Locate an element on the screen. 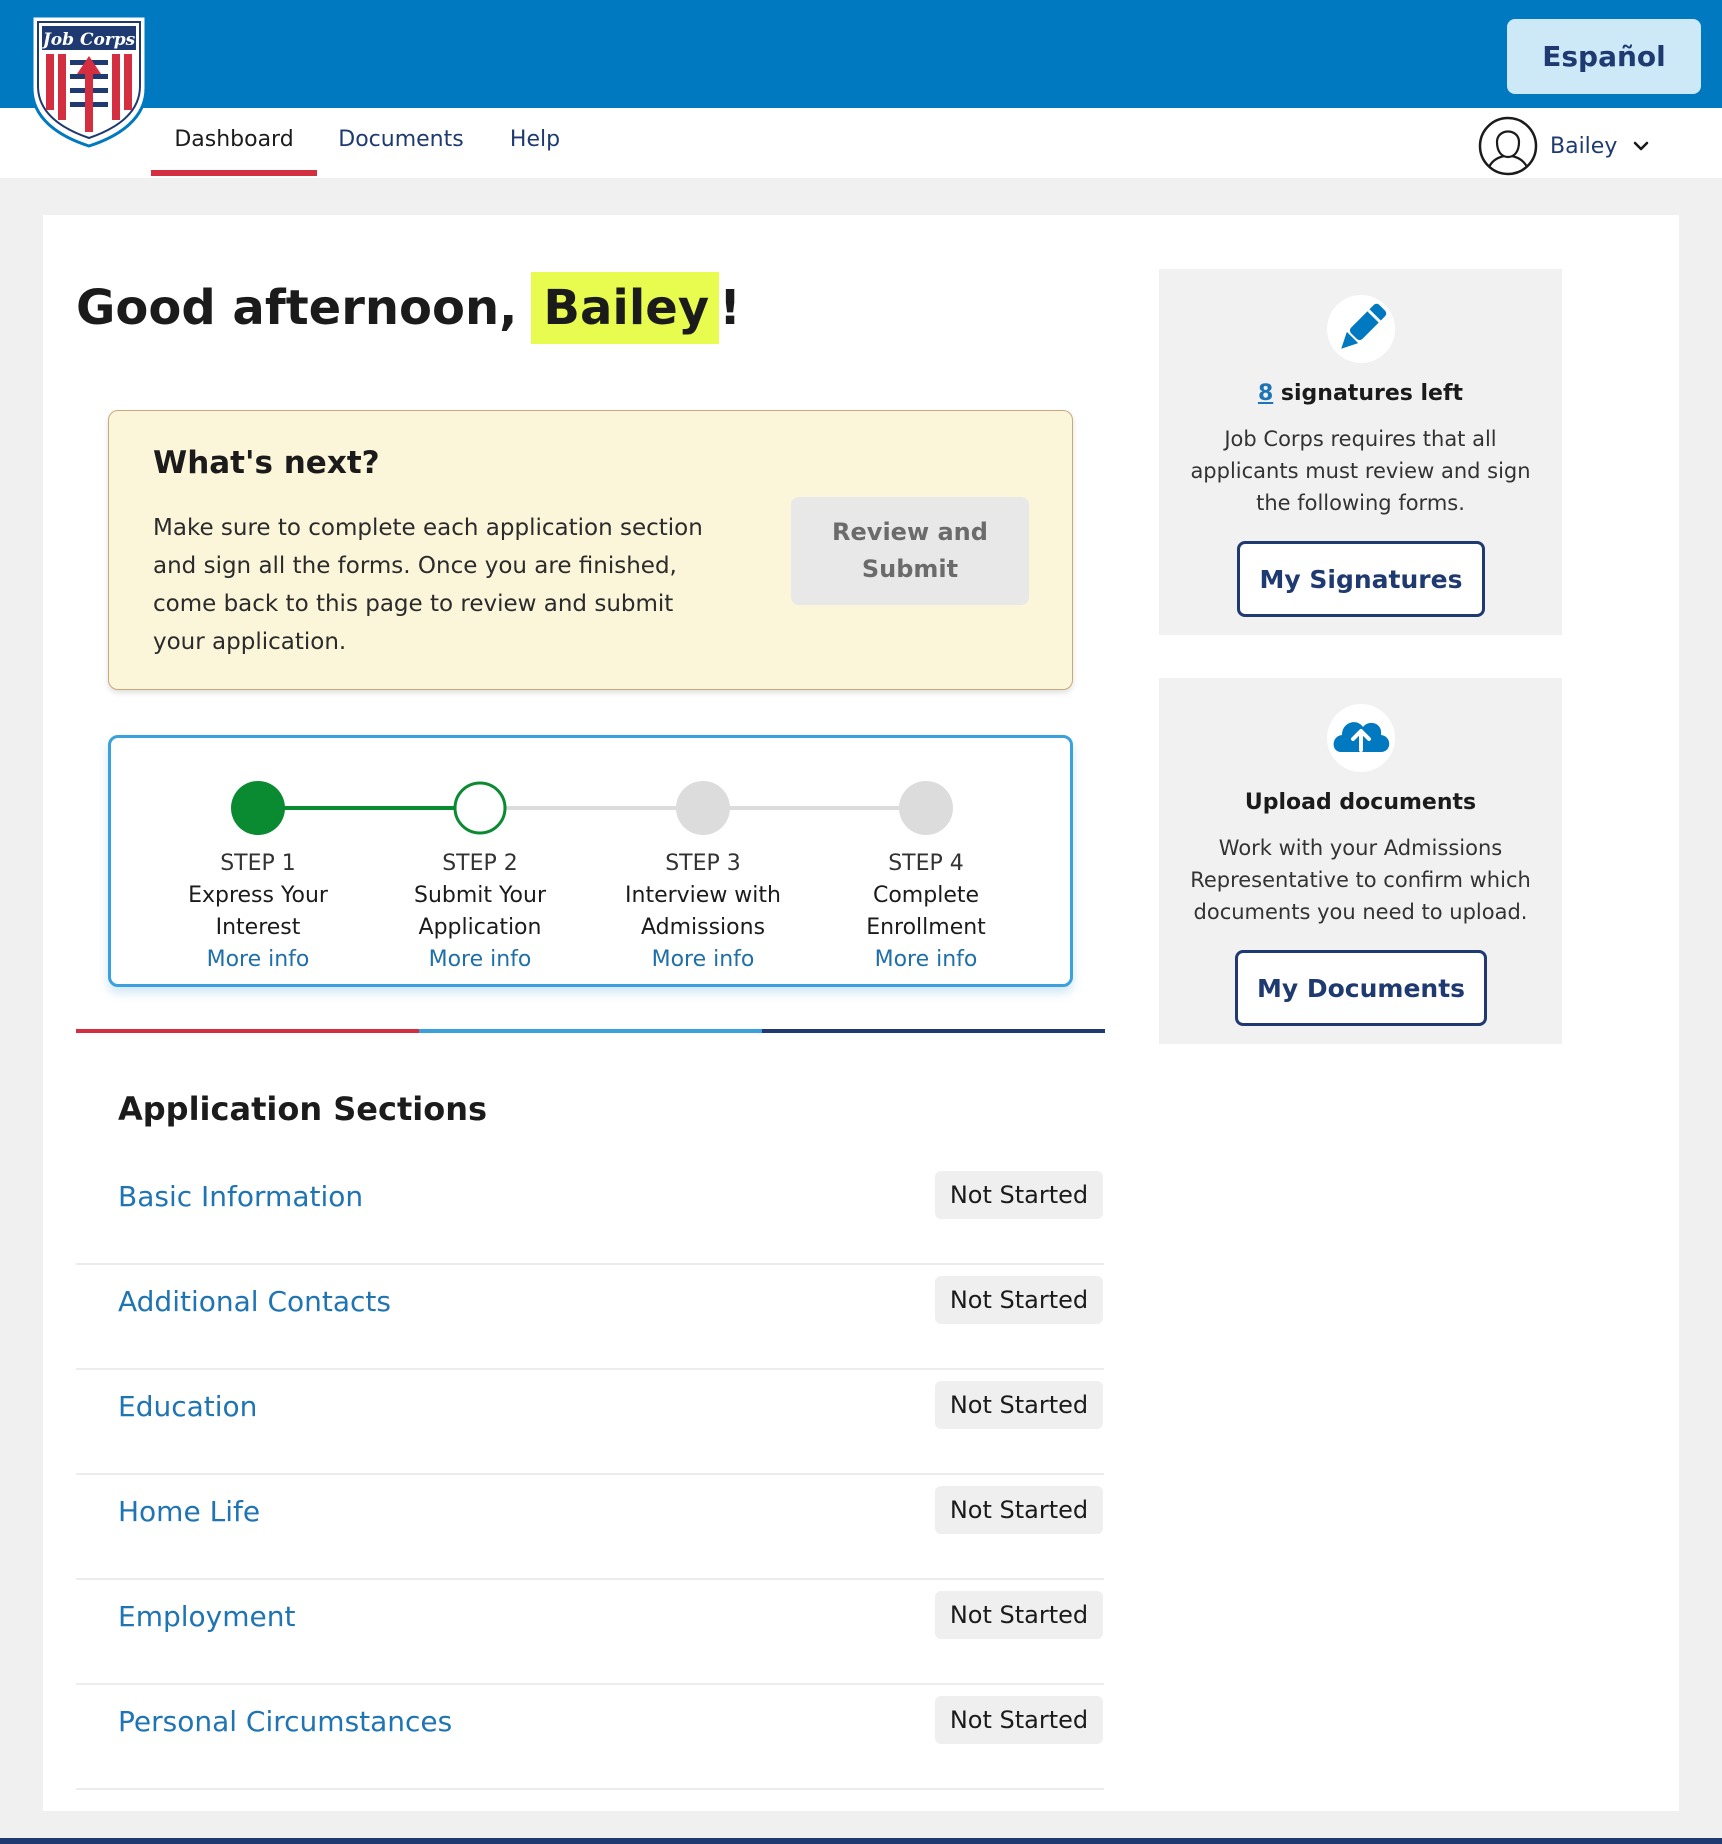 Image resolution: width=1722 pixels, height=1844 pixels. upload-documents-title: Upload documents is located at coordinates (1360, 802).